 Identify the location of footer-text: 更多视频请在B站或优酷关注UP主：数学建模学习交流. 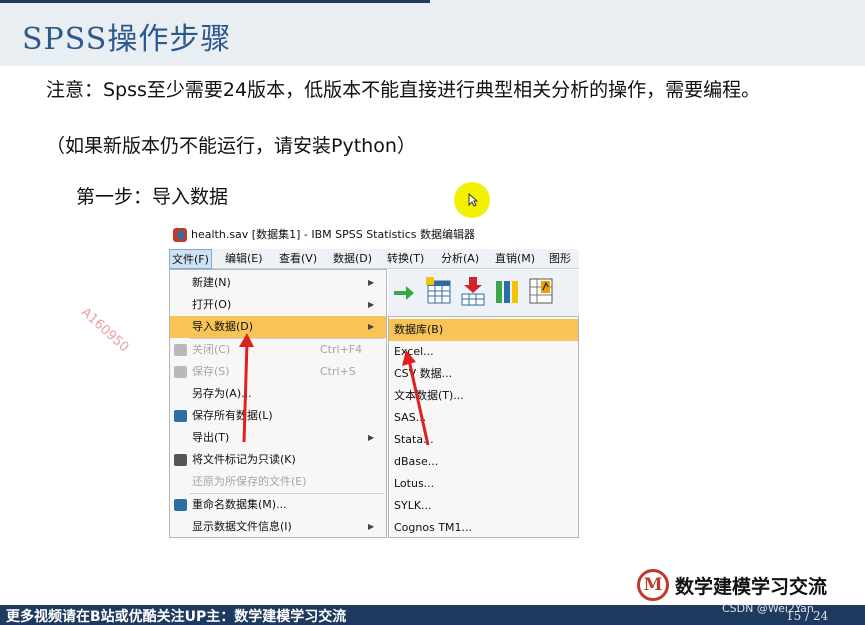
(176, 617).